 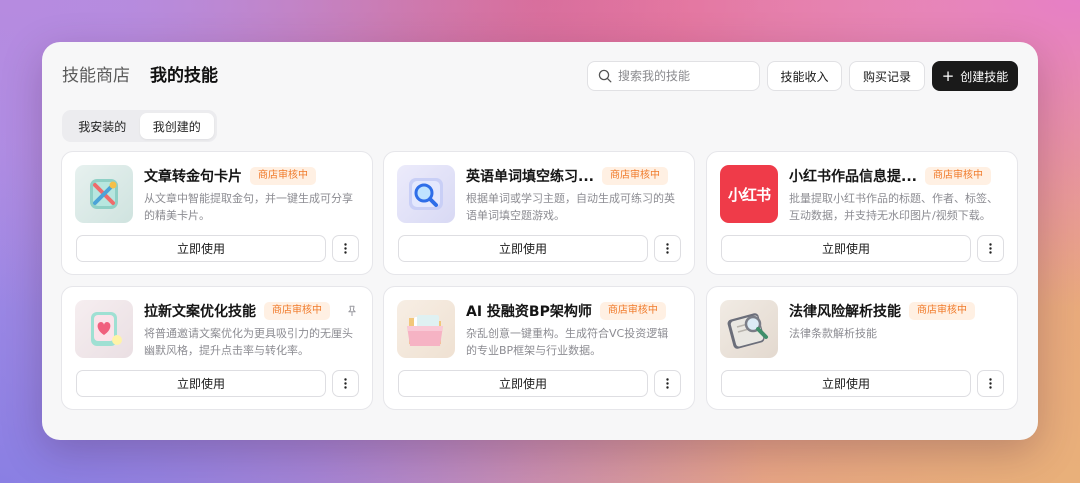 I want to click on card-title-row: 拉新文案优化技能 商店审核中, so click(x=251, y=311).